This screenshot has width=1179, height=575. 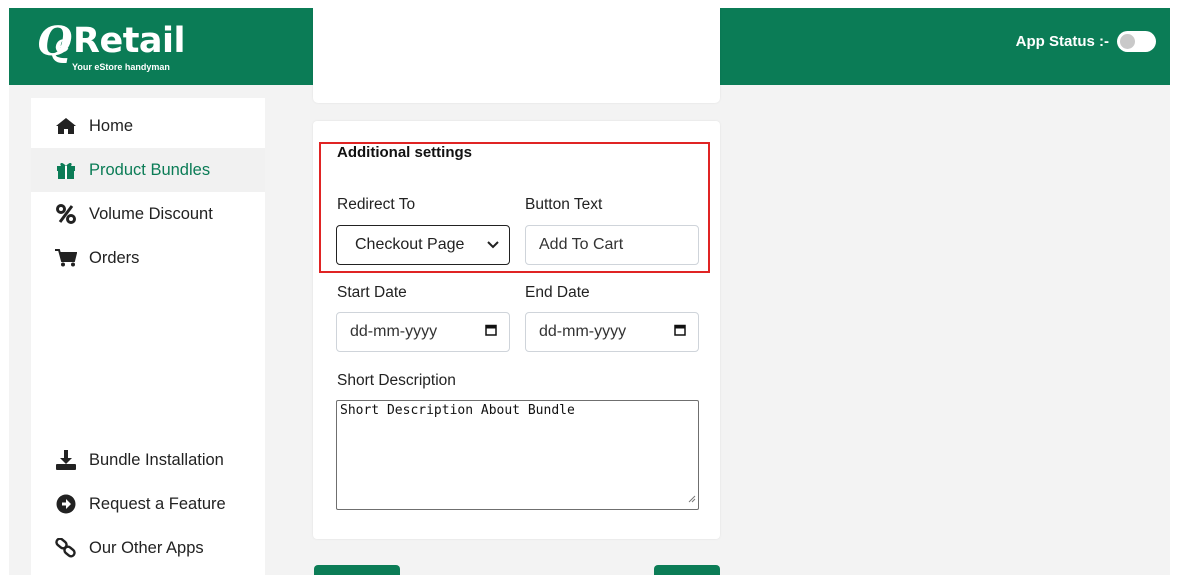 What do you see at coordinates (687, 570) in the screenshot?
I see `next-button` at bounding box center [687, 570].